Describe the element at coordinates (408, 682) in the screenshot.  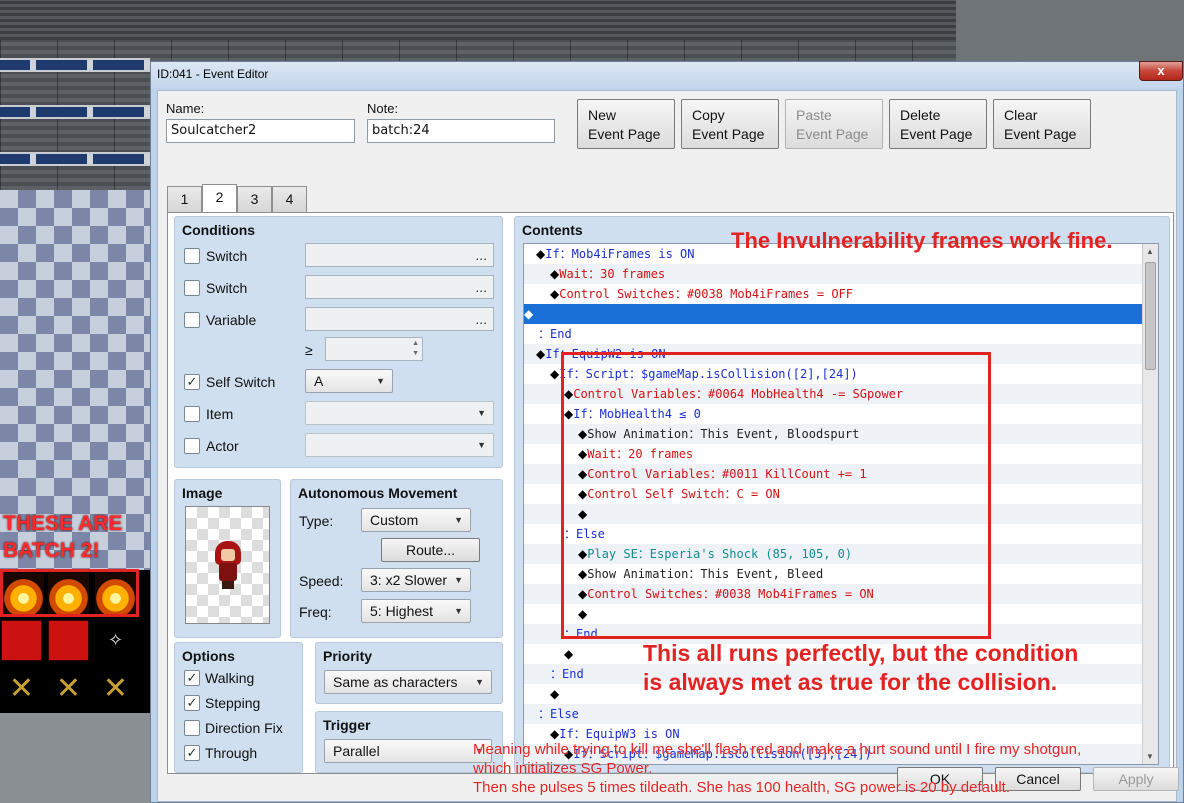
I see `priority-select: Same as characters ▼` at that location.